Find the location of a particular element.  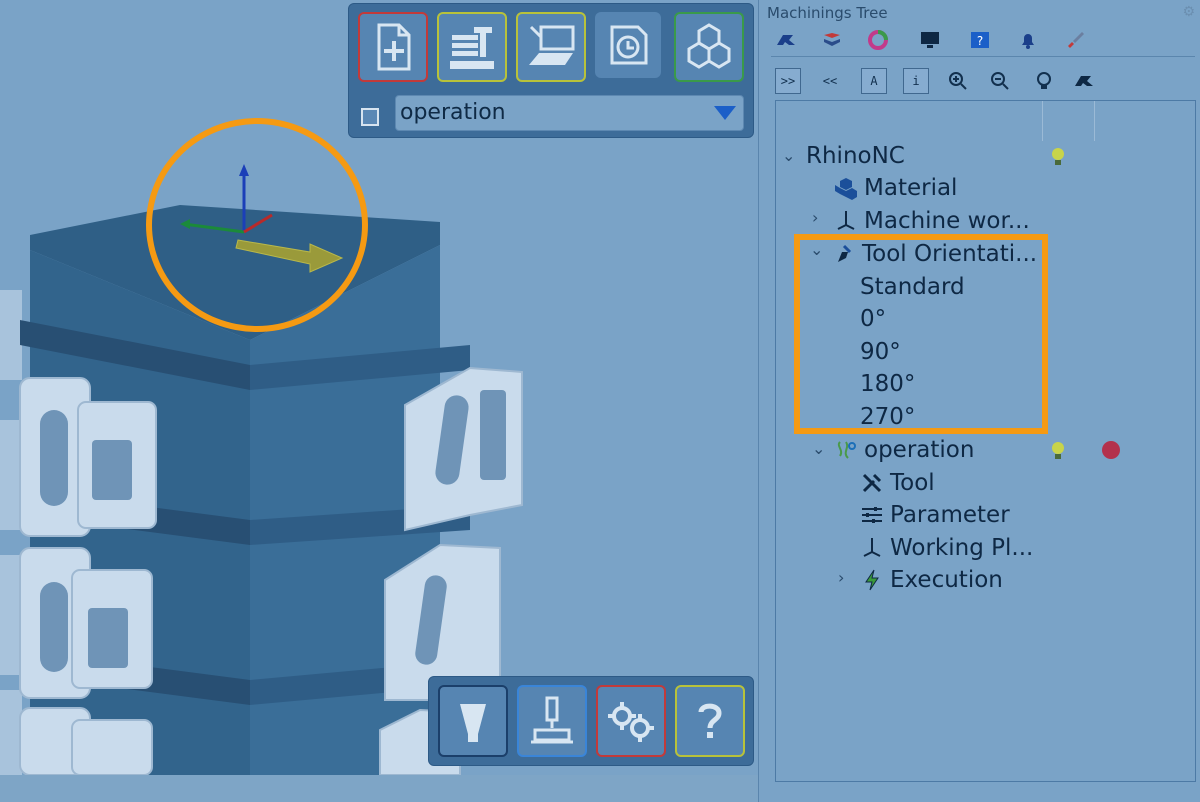

tool-cone-icon is located at coordinates (473, 723).